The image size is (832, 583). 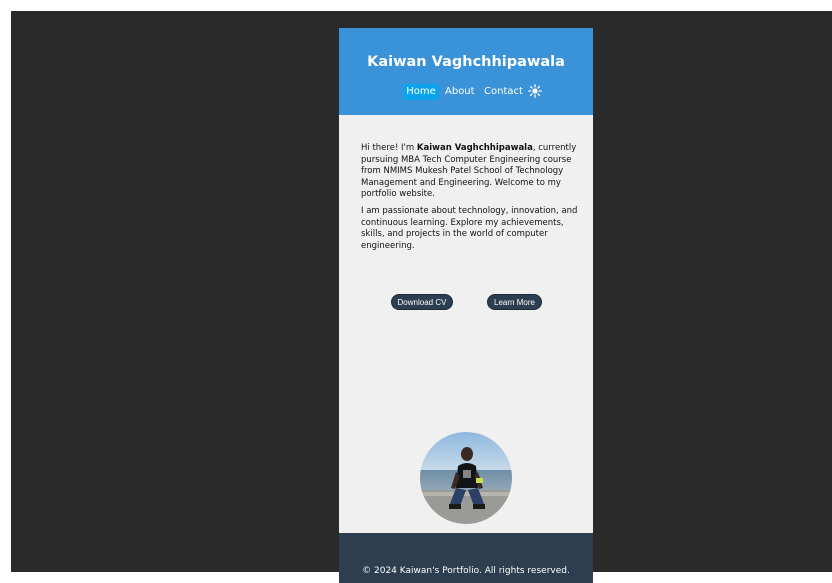 What do you see at coordinates (422, 302) in the screenshot?
I see `download-cv-button: Download CV` at bounding box center [422, 302].